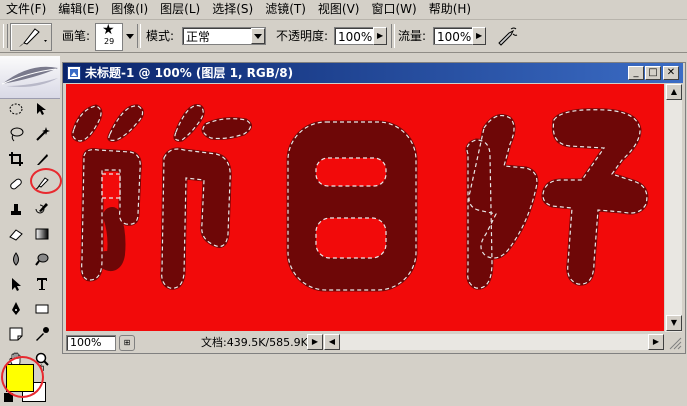 The image size is (687, 406). Describe the element at coordinates (189, 73) in the screenshot. I see `document-title: 未标题-1 @ 100% (图层 1, RGB/8)` at that location.